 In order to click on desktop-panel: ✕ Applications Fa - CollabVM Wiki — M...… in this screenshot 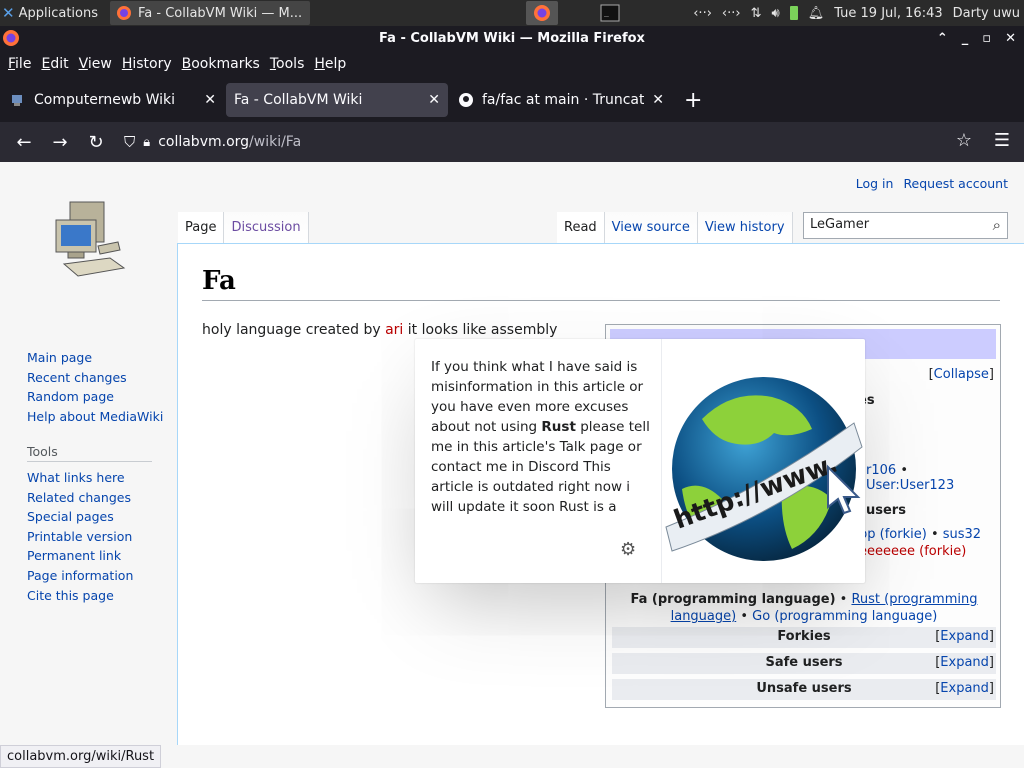, I will do `click(512, 13)`.